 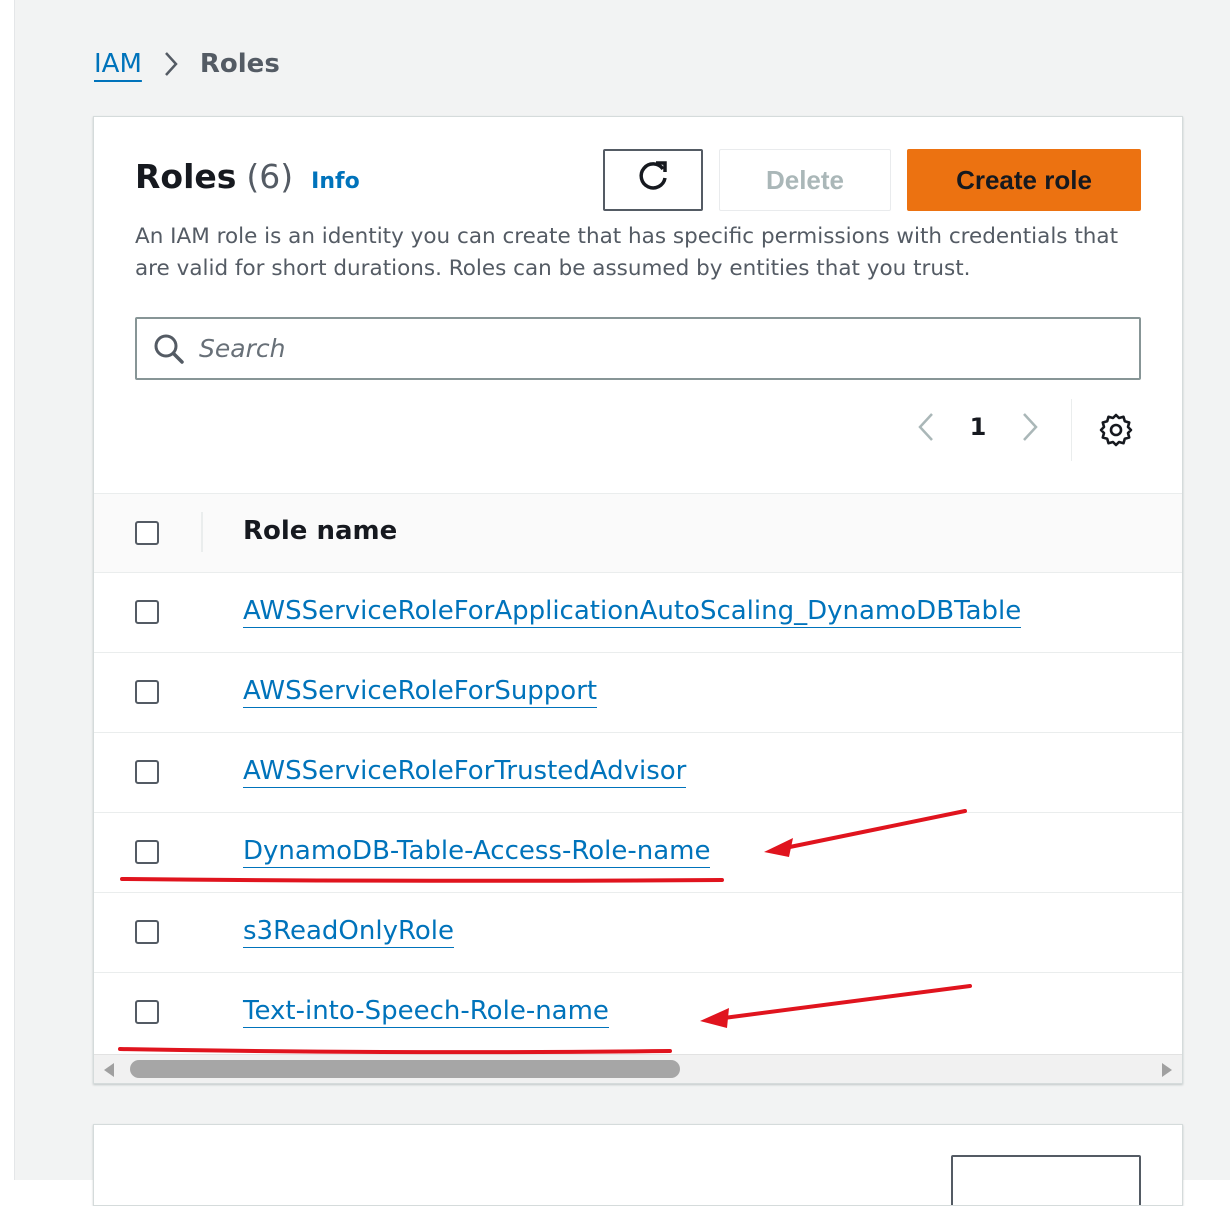 I want to click on current-page-number: 1, so click(x=978, y=427).